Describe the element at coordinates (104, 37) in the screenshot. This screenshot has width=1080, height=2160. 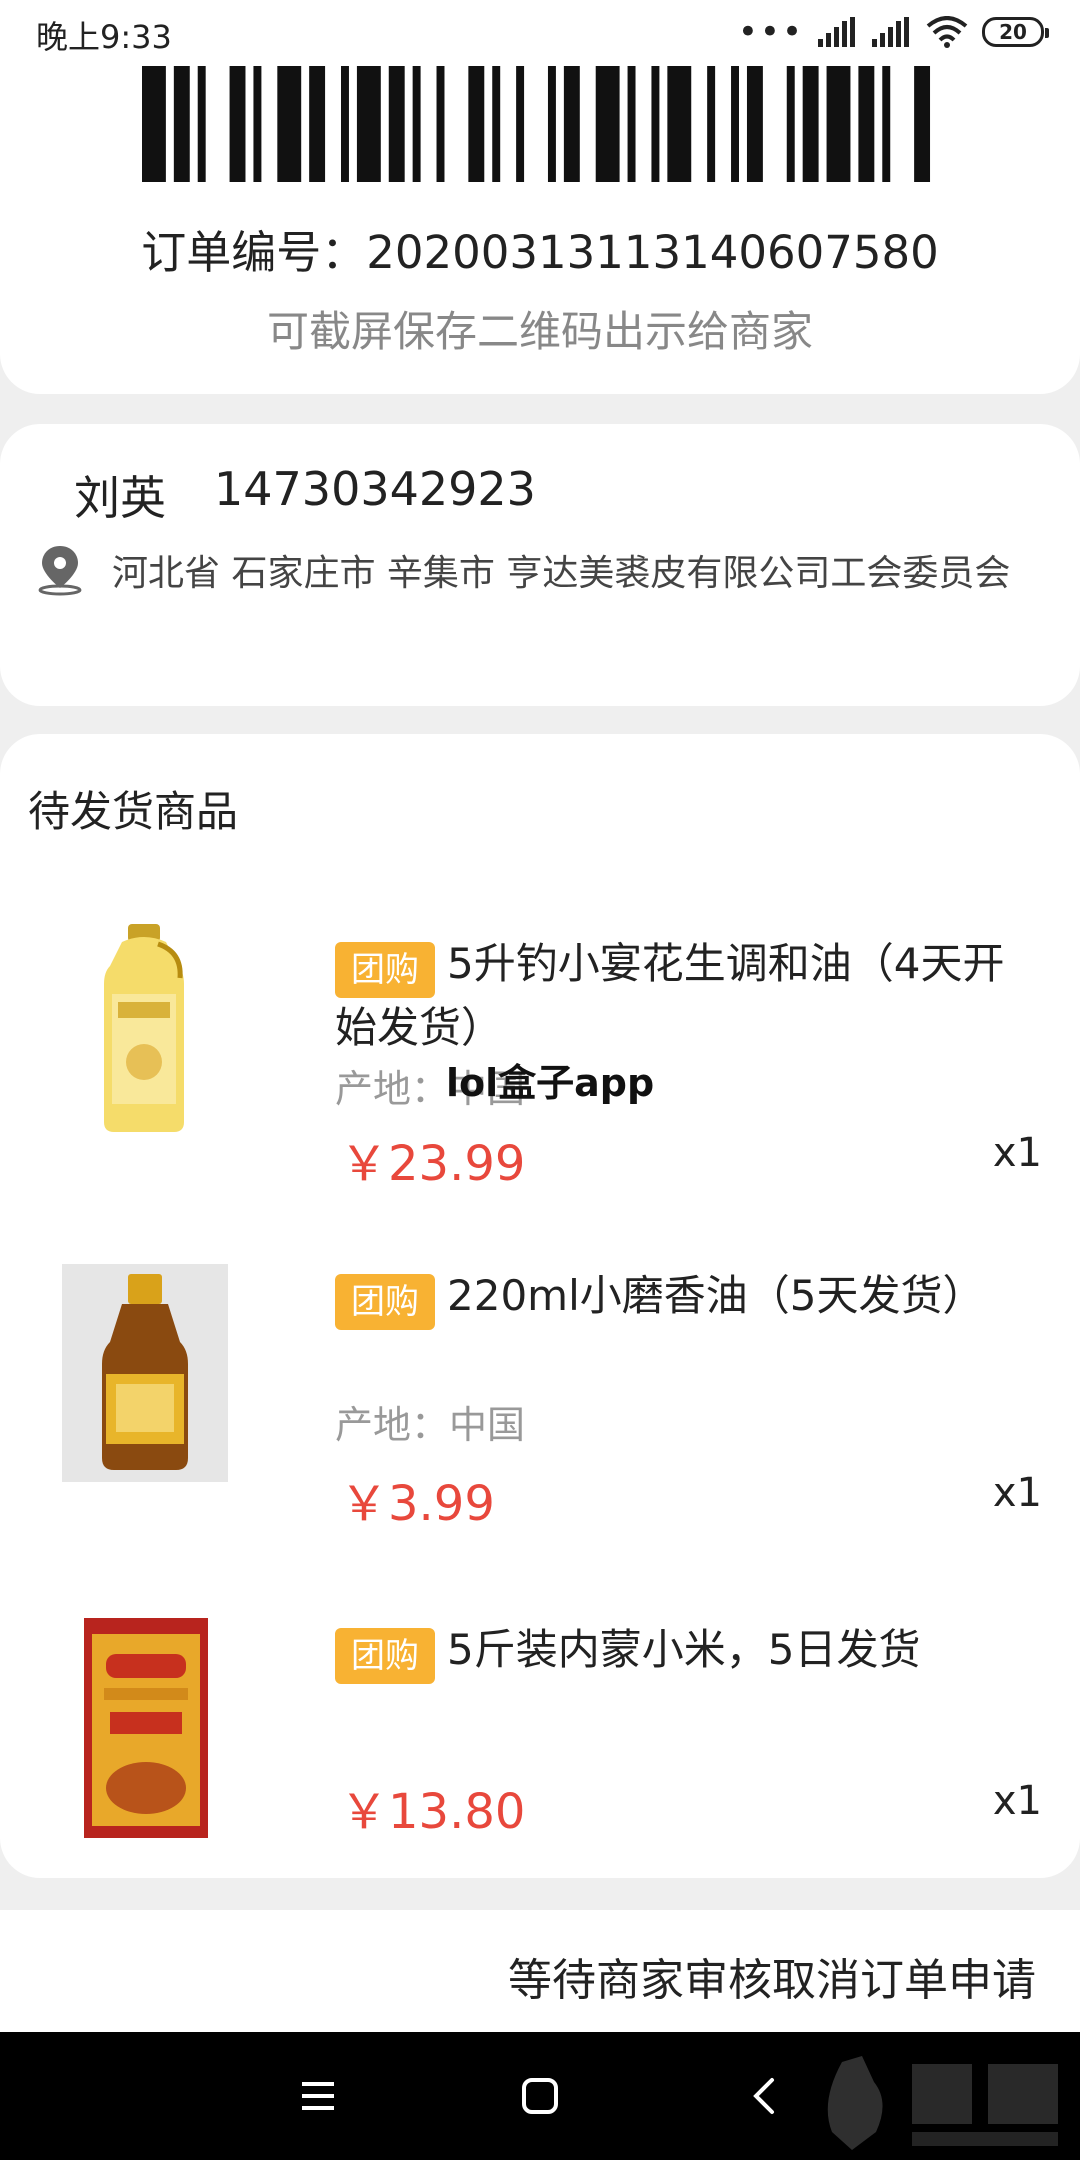
I see `status-time: 晚上9:33` at that location.